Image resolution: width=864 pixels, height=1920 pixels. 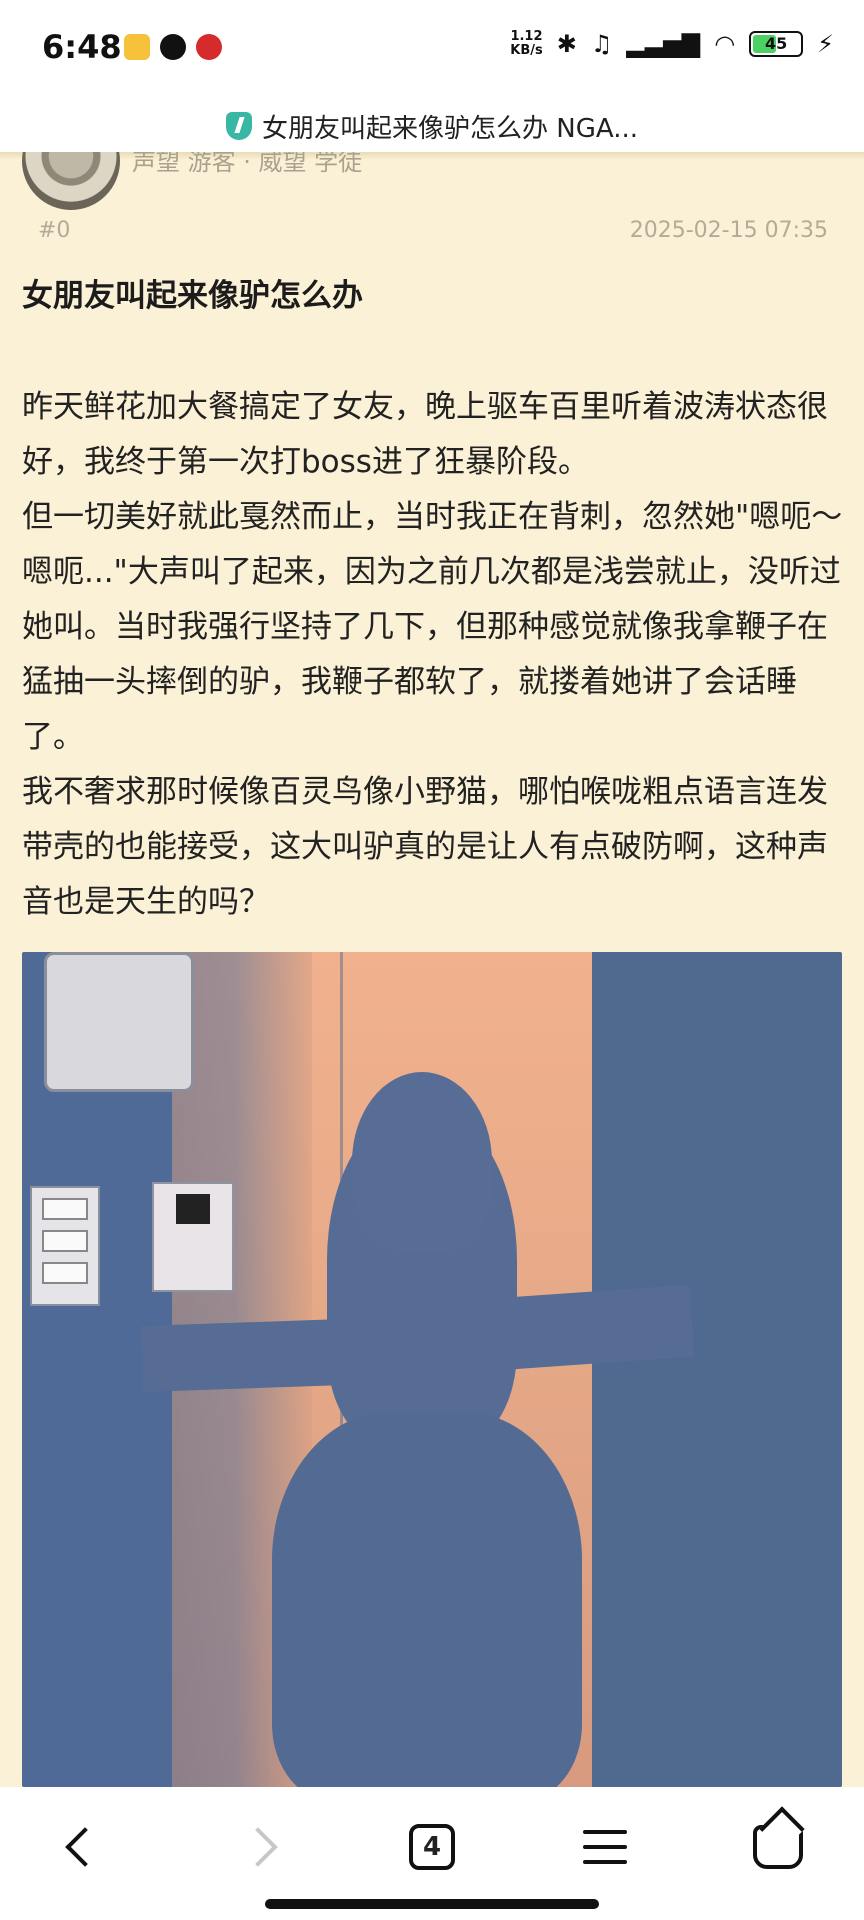 I want to click on back-button, so click(x=85, y=1847).